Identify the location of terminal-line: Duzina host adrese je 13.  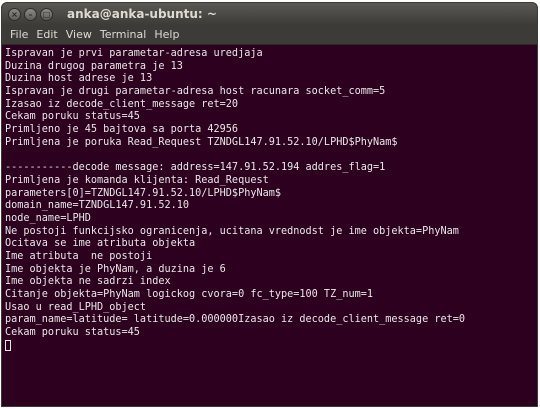
(79, 79).